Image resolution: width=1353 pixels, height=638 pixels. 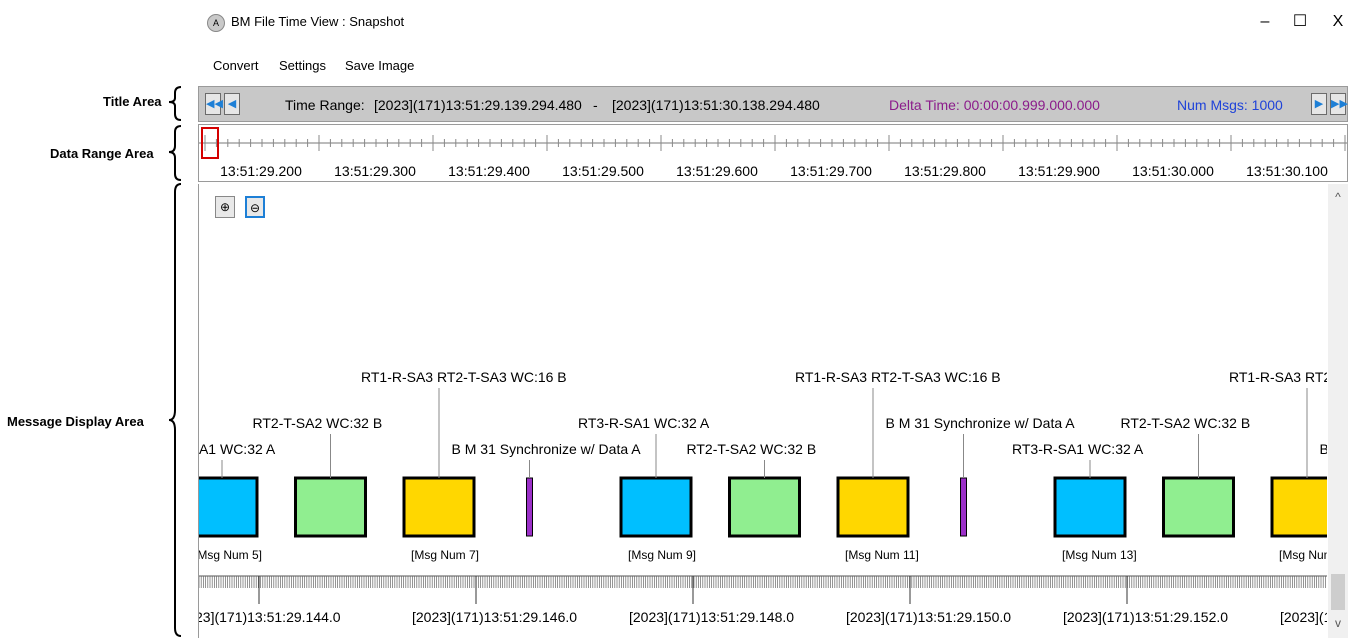 I want to click on time-label: [2023](171)13:51:29.148.0, so click(x=711, y=617).